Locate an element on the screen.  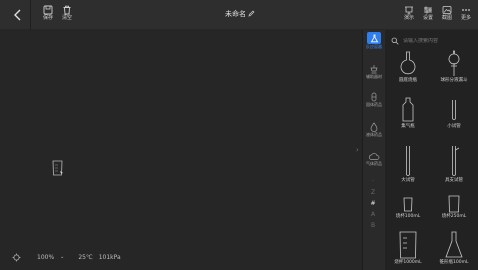
search-input is located at coordinates (433, 41).